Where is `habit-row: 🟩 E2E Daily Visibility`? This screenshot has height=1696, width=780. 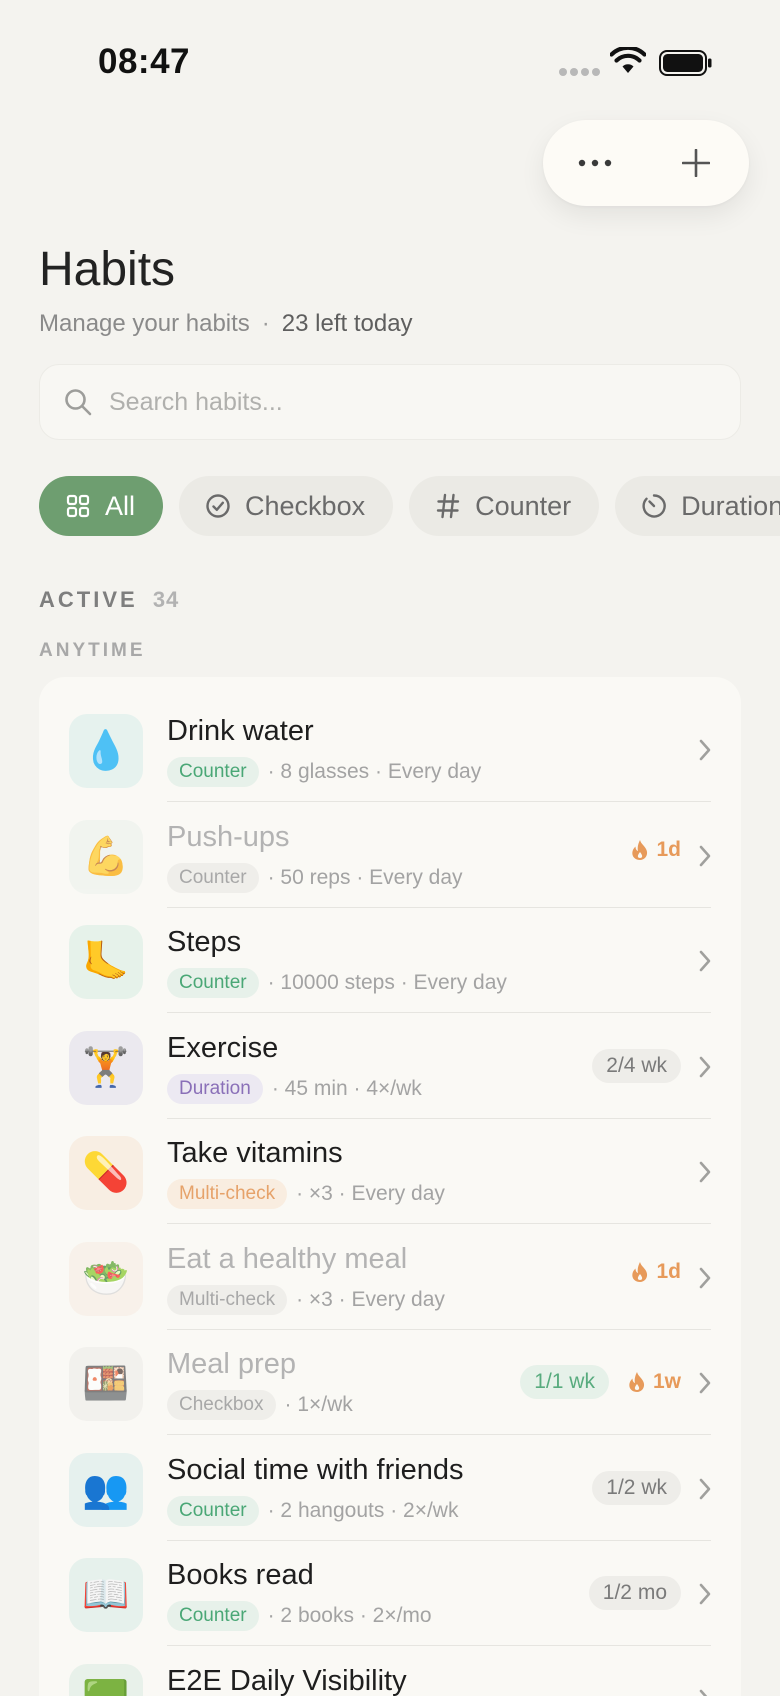 habit-row: 🟩 E2E Daily Visibility is located at coordinates (390, 1671).